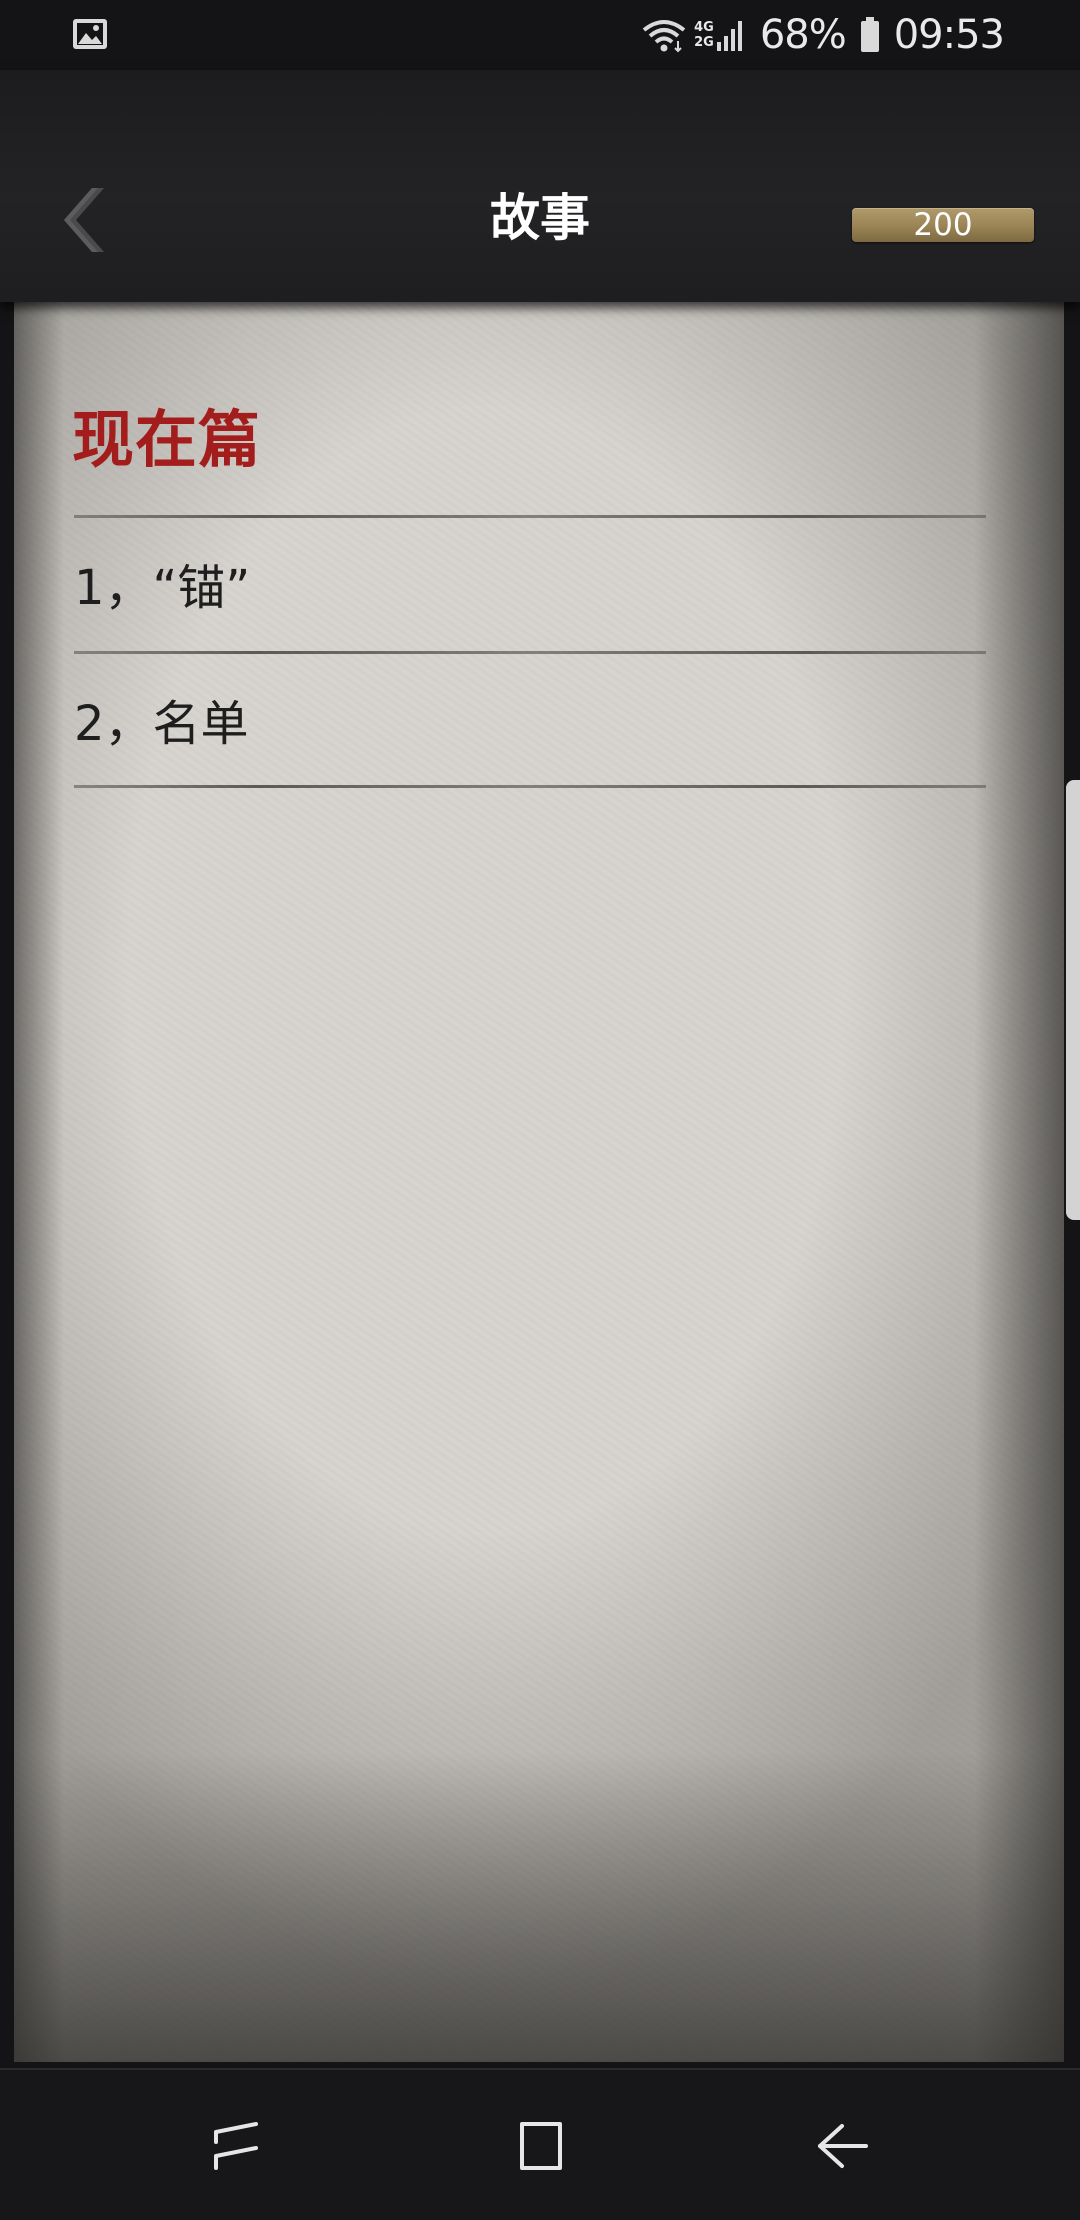 The height and width of the screenshot is (2220, 1080). What do you see at coordinates (540, 35) in the screenshot?
I see `status-bar: 4G 2G 68% 09:53` at bounding box center [540, 35].